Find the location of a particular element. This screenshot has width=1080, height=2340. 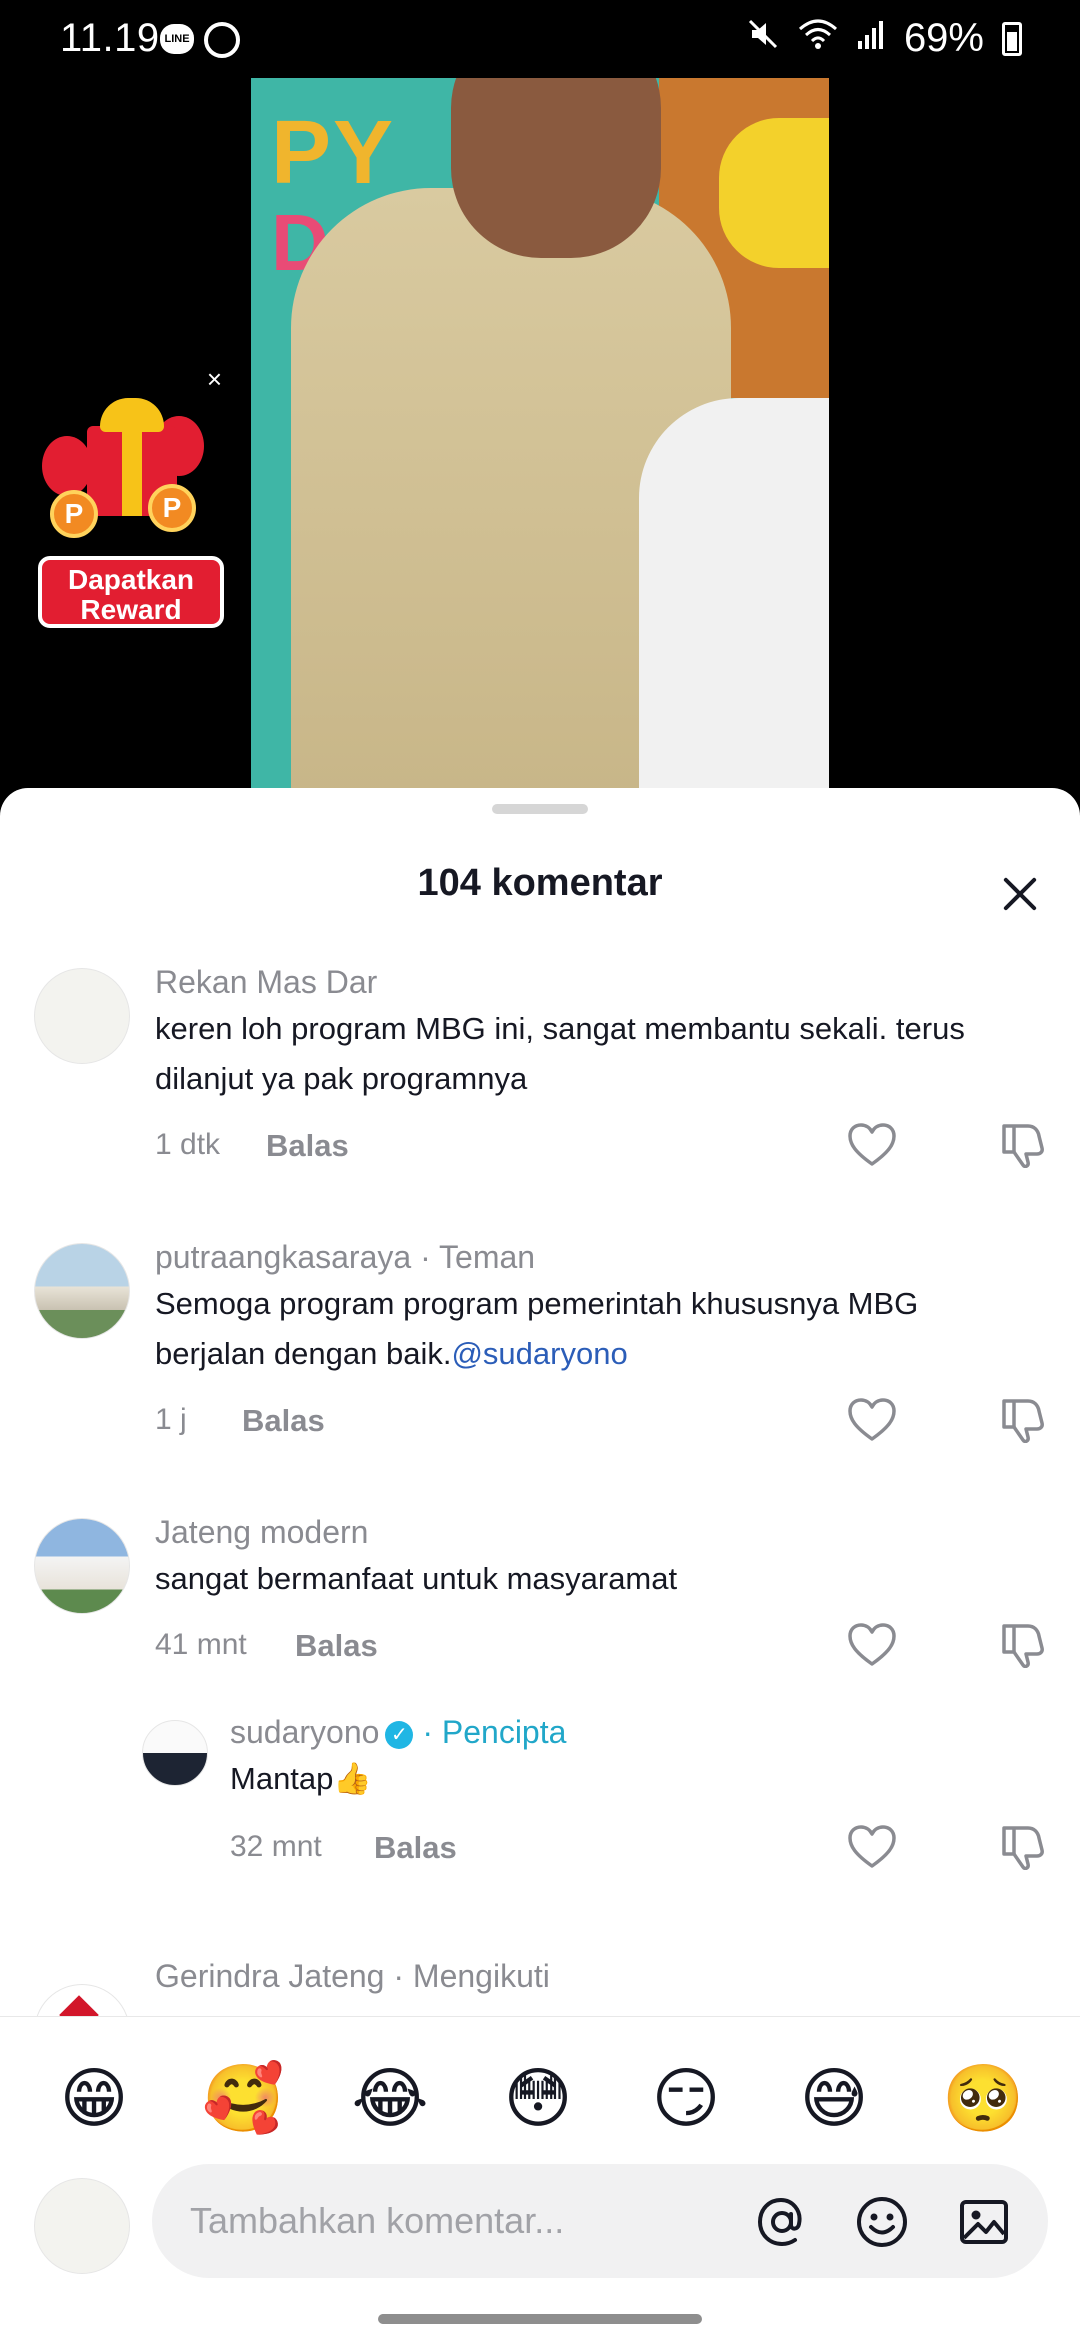

video-child-figure is located at coordinates (734, 598).